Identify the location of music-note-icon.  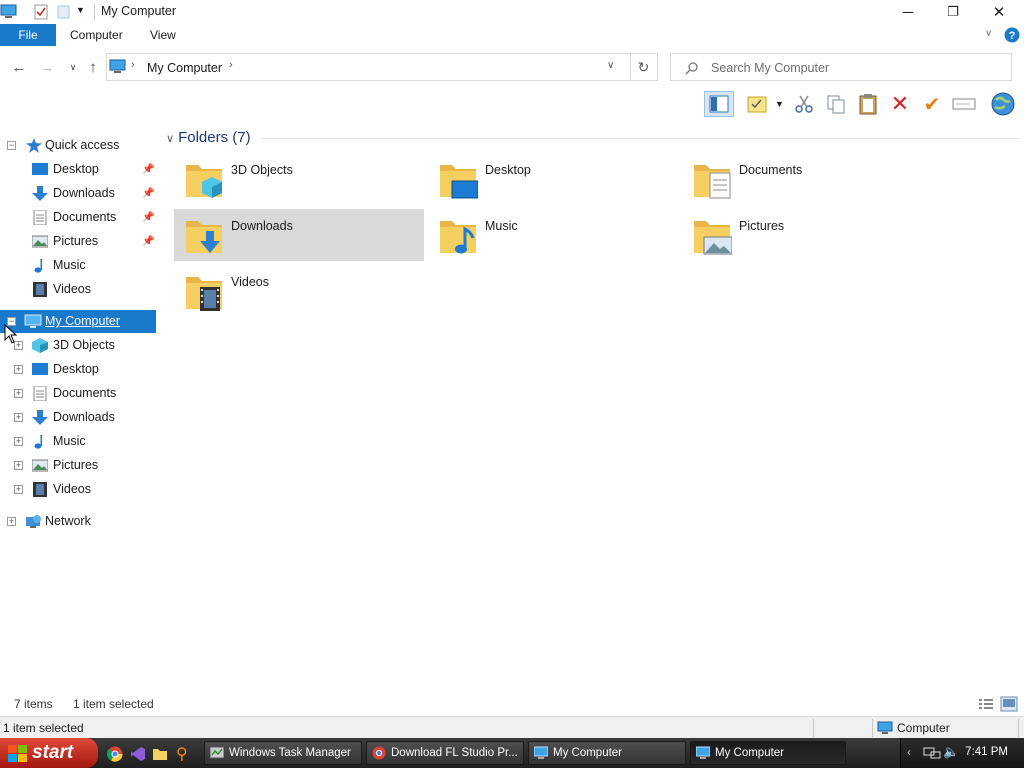
(38, 266).